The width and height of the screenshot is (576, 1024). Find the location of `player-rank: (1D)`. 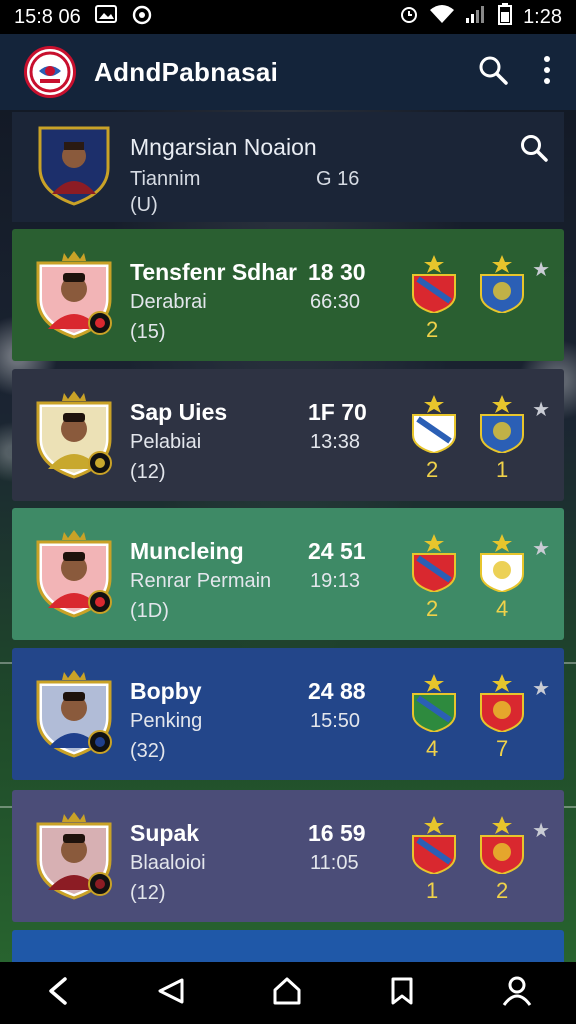

player-rank: (1D) is located at coordinates (149, 611).